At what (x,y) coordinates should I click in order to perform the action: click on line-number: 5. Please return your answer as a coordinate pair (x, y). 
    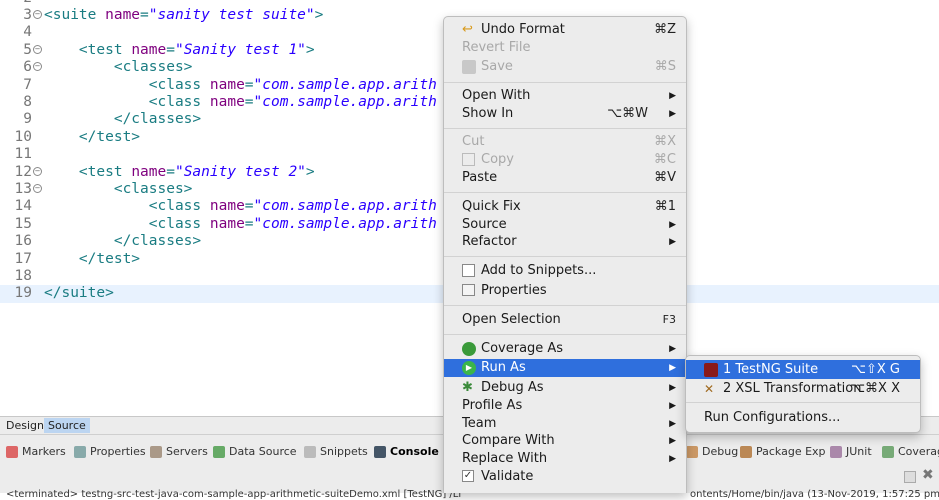
    Looking at the image, I should click on (27, 49).